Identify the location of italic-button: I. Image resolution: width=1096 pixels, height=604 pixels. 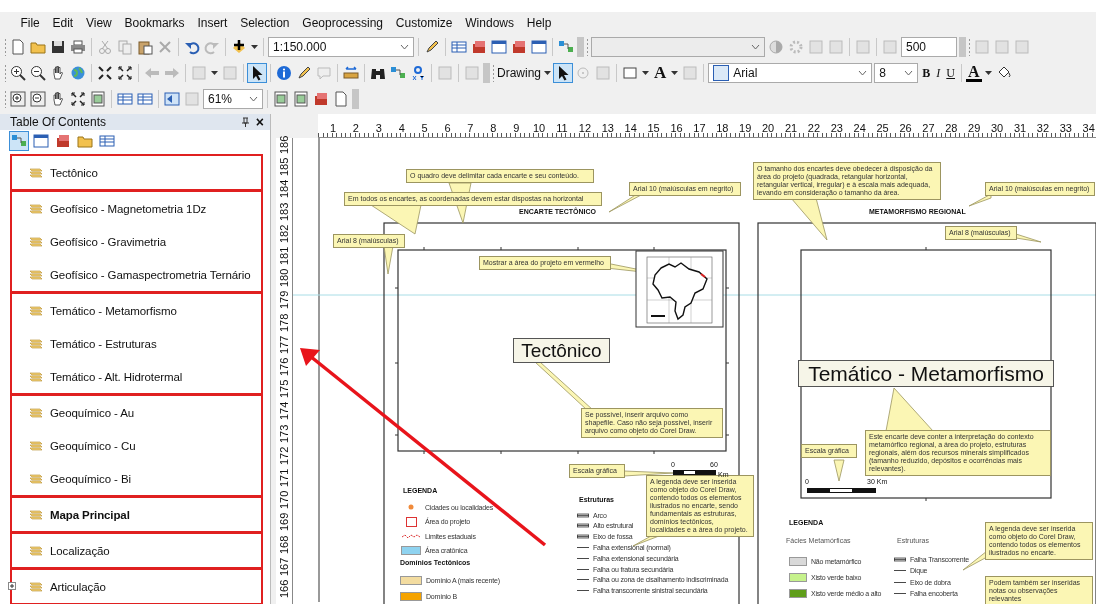
(938, 73).